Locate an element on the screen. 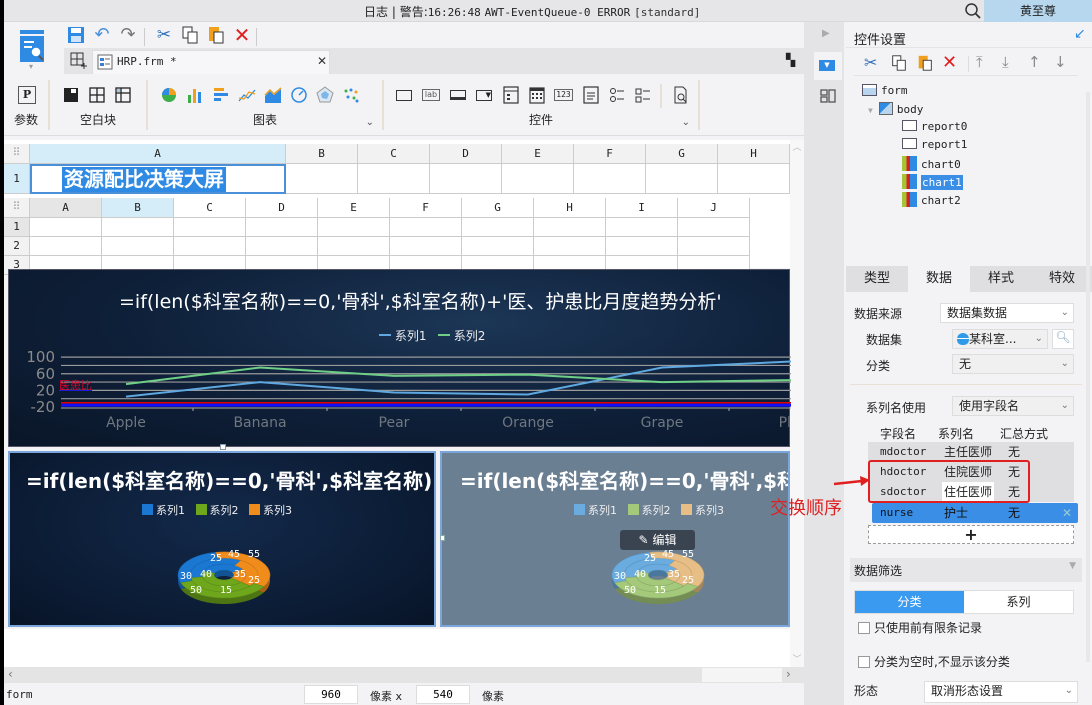 Image resolution: width=1092 pixels, height=705 pixels. tree-node-chart2: chart2 is located at coordinates (931, 199).